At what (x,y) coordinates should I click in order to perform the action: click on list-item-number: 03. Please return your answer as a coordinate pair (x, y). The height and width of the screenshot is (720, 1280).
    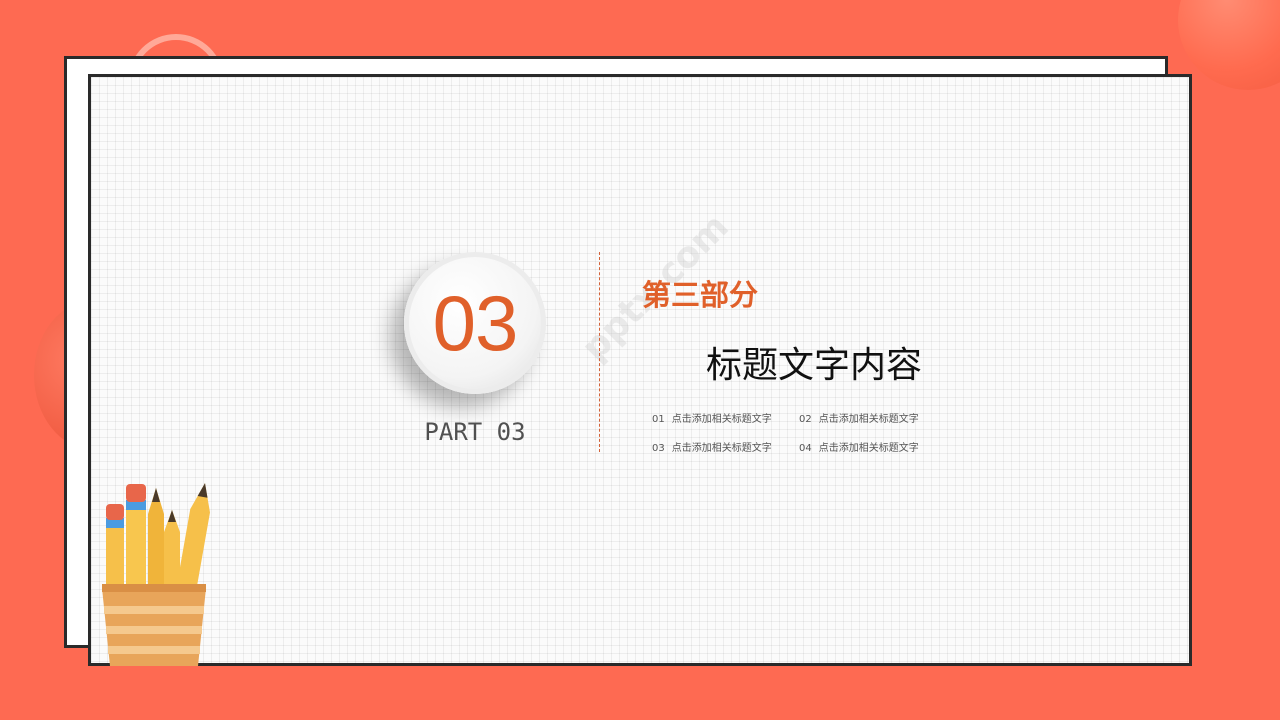
    Looking at the image, I should click on (658, 448).